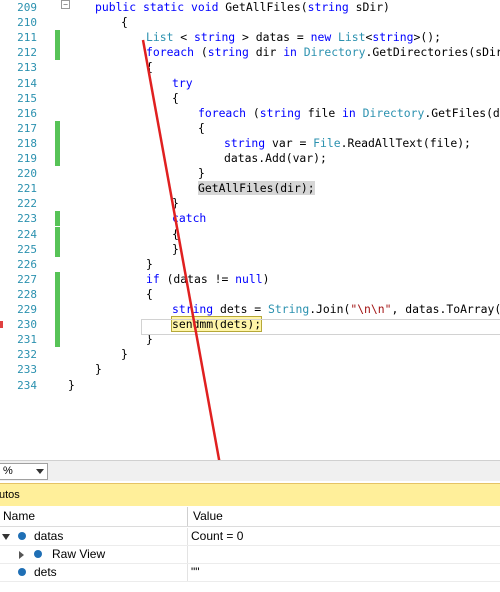  Describe the element at coordinates (45, 572) in the screenshot. I see `variable-name: dets` at that location.